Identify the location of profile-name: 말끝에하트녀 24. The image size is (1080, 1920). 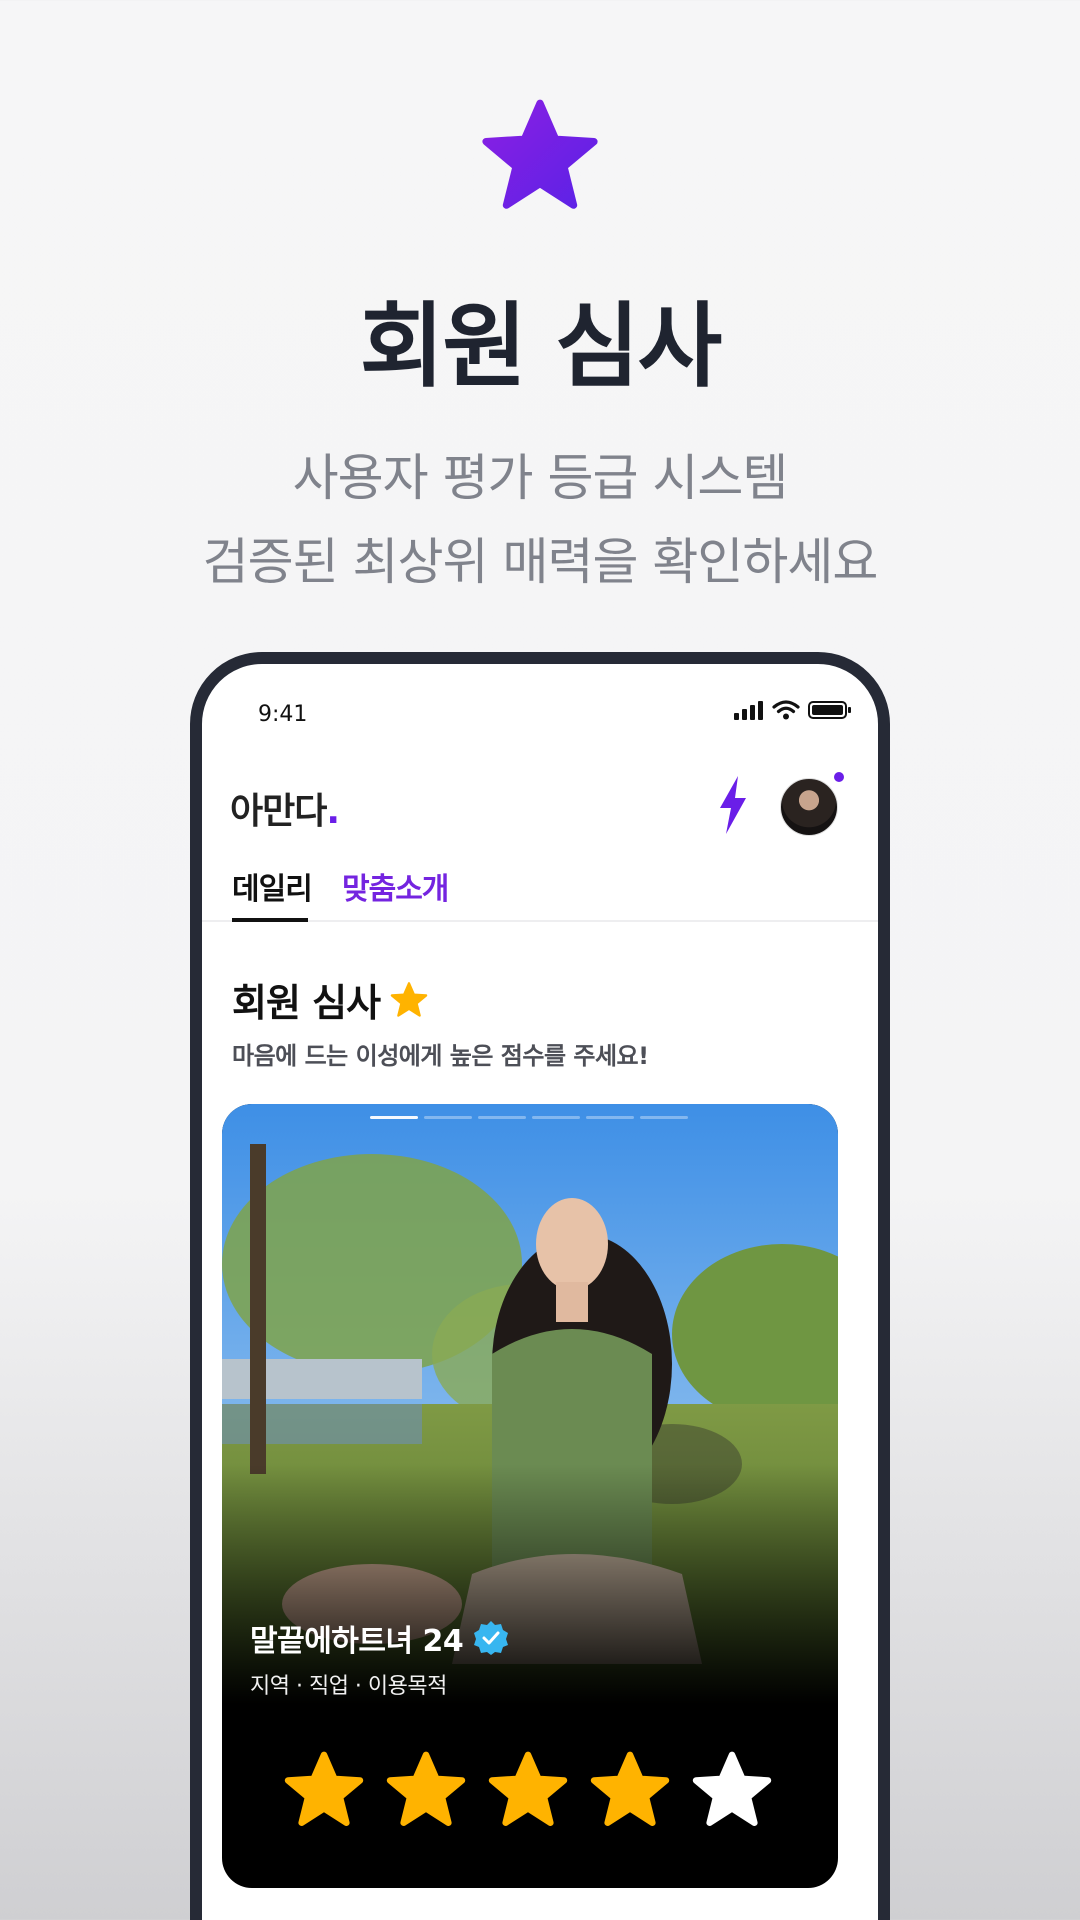
(379, 1638).